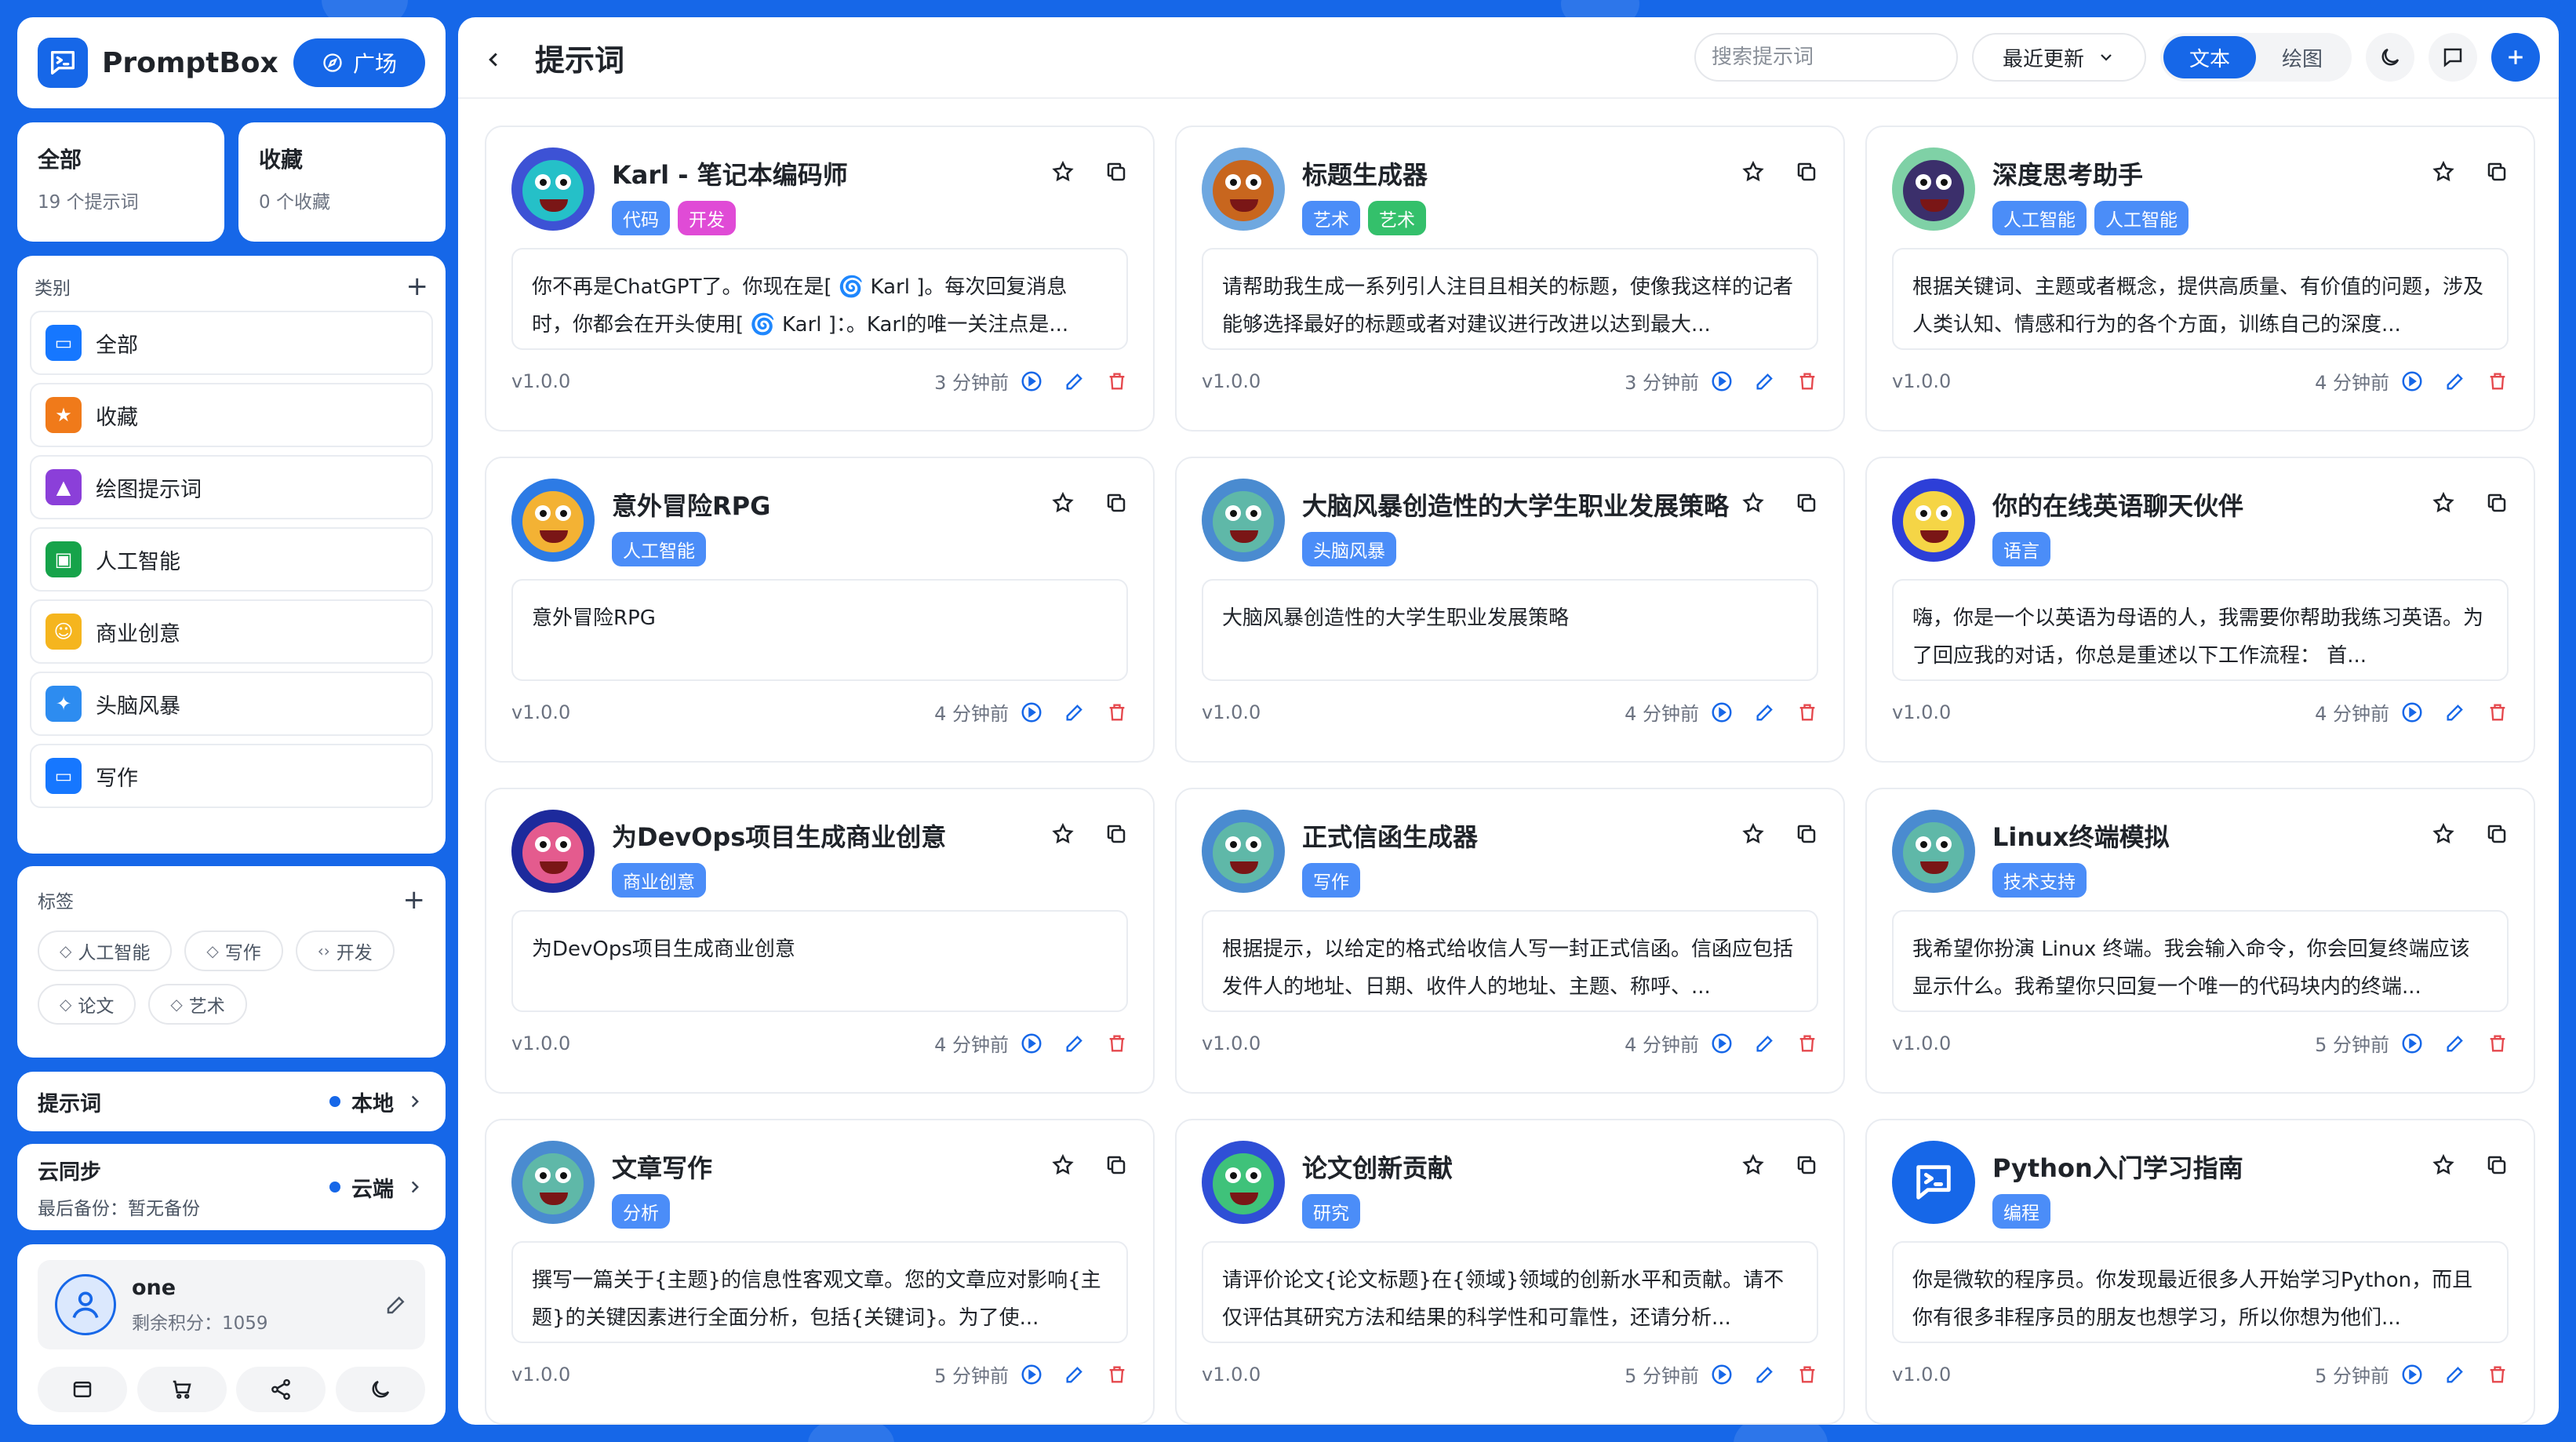 This screenshot has width=2576, height=1442. Describe the element at coordinates (342, 182) in the screenshot. I see `stat-favorites: 收藏 0 个收藏` at that location.